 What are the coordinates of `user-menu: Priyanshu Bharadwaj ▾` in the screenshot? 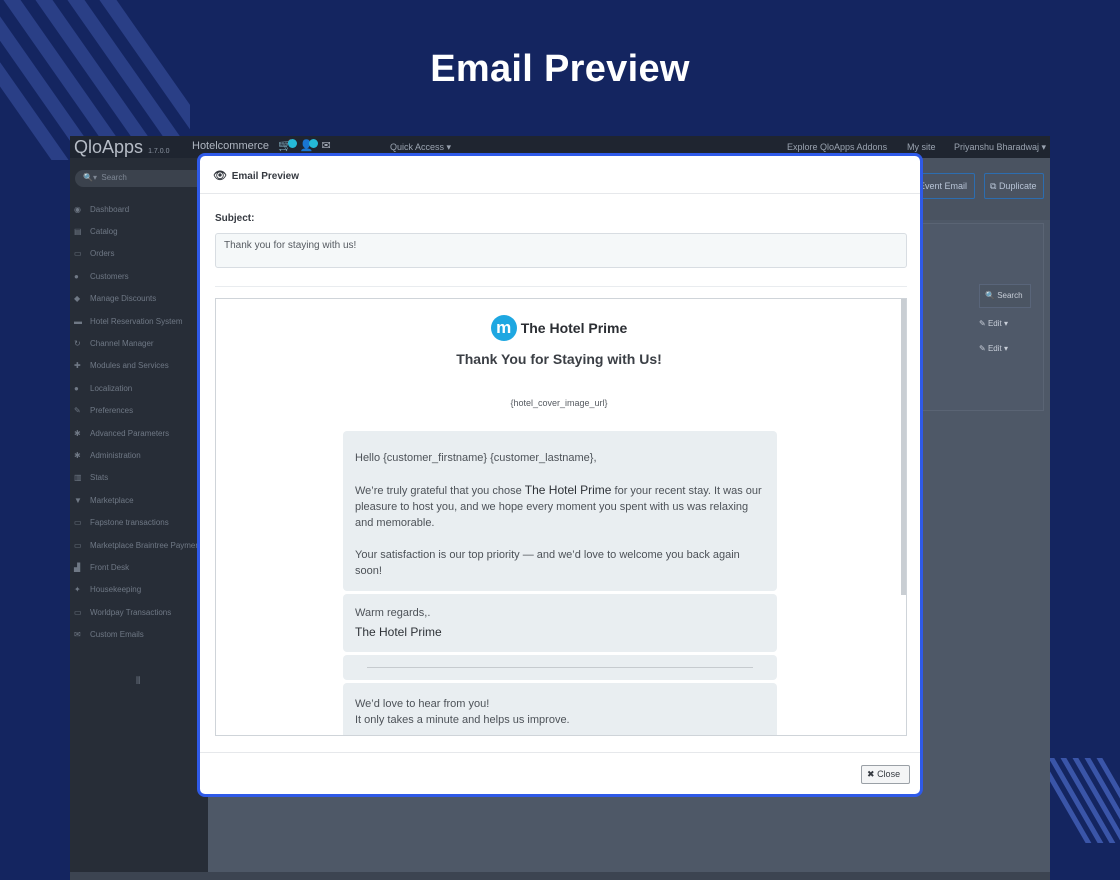 It's located at (1000, 147).